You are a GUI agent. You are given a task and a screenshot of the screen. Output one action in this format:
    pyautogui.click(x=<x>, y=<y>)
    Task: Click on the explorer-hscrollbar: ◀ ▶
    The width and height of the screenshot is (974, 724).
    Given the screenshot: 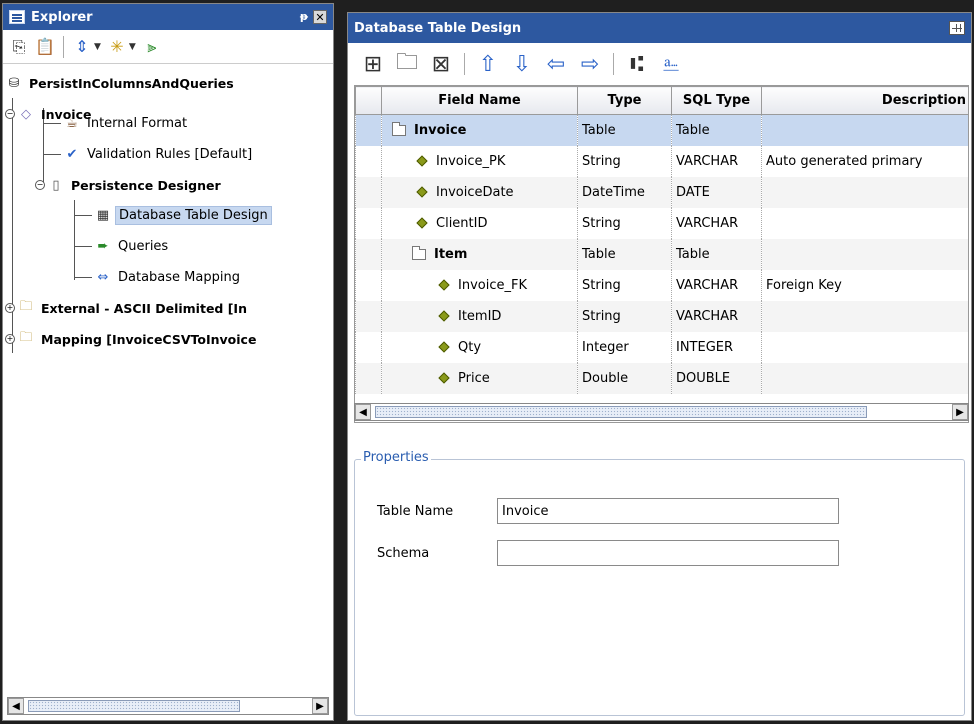 What is the action you would take?
    pyautogui.click(x=168, y=706)
    